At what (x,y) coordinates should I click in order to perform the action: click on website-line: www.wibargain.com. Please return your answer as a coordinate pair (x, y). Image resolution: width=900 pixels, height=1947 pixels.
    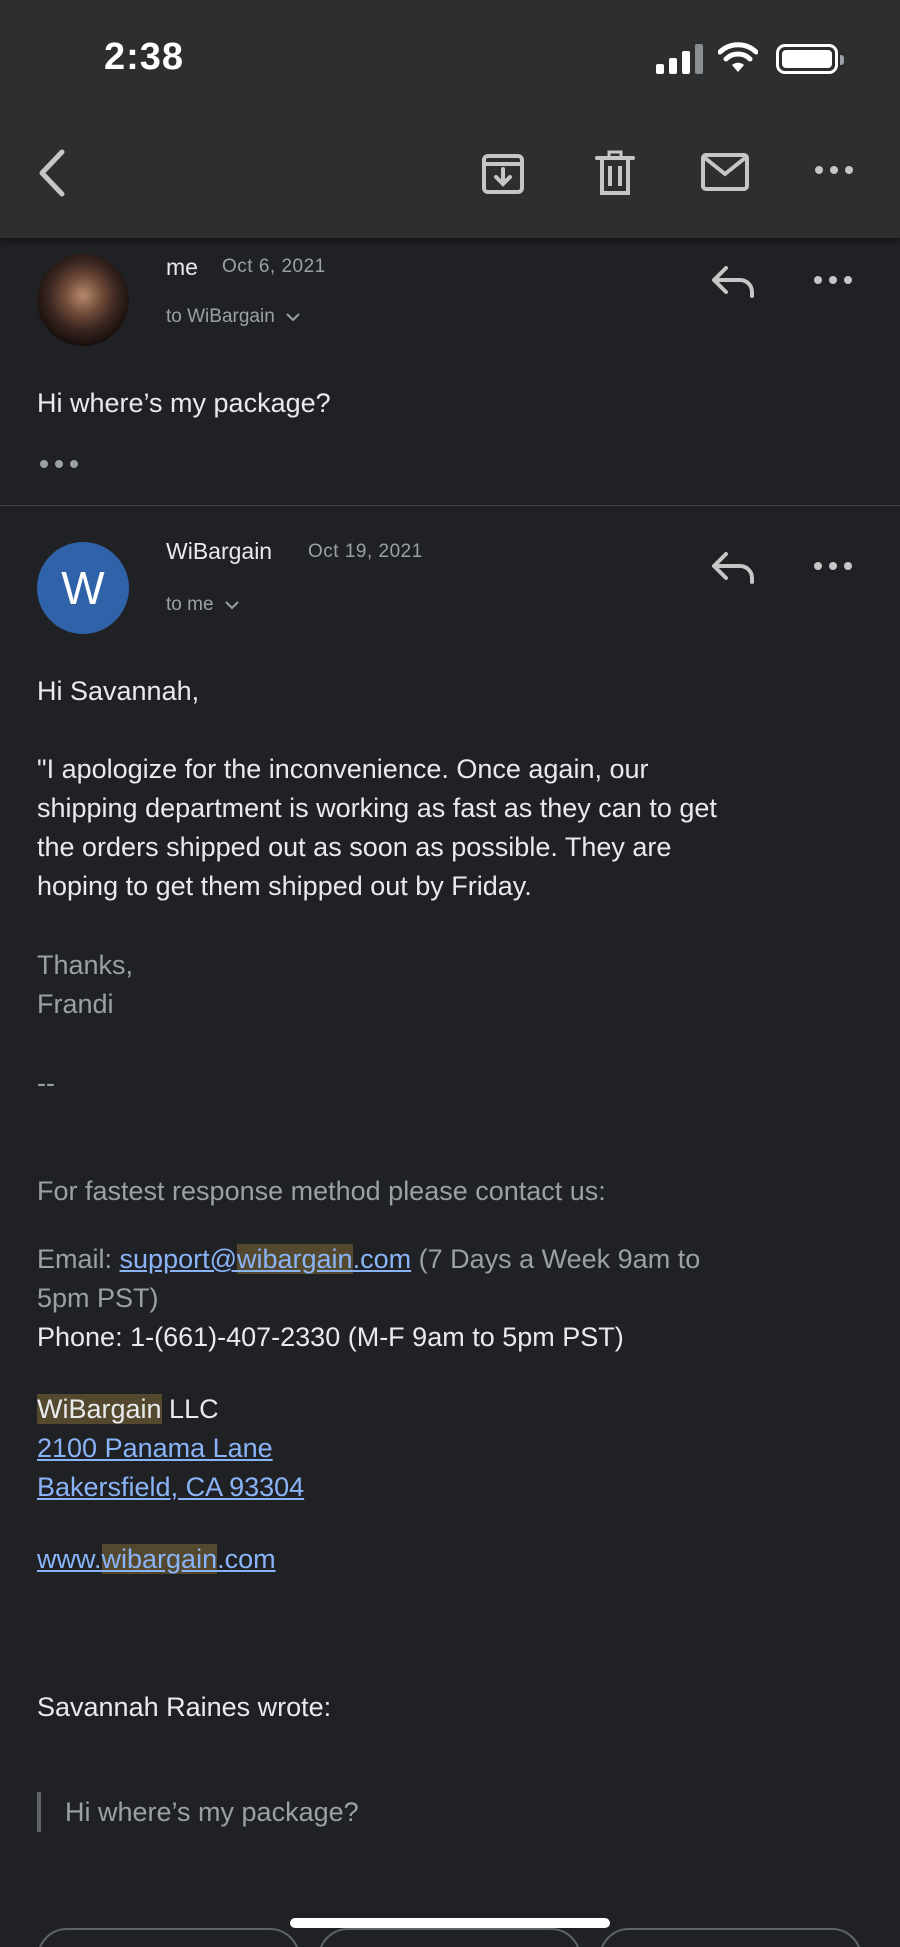
    Looking at the image, I should click on (156, 1559).